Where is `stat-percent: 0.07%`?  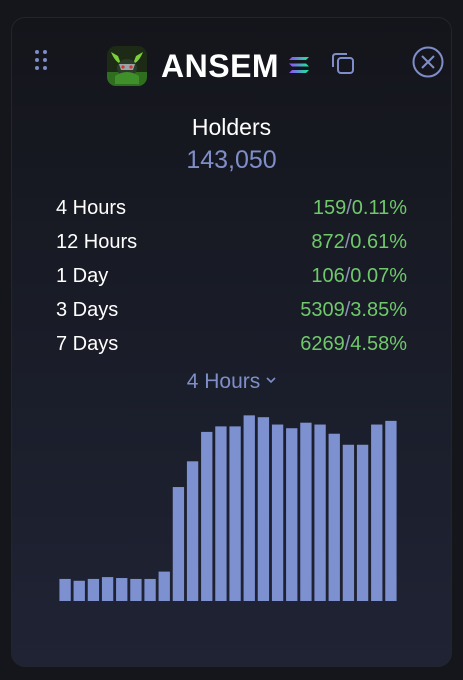
stat-percent: 0.07% is located at coordinates (378, 276).